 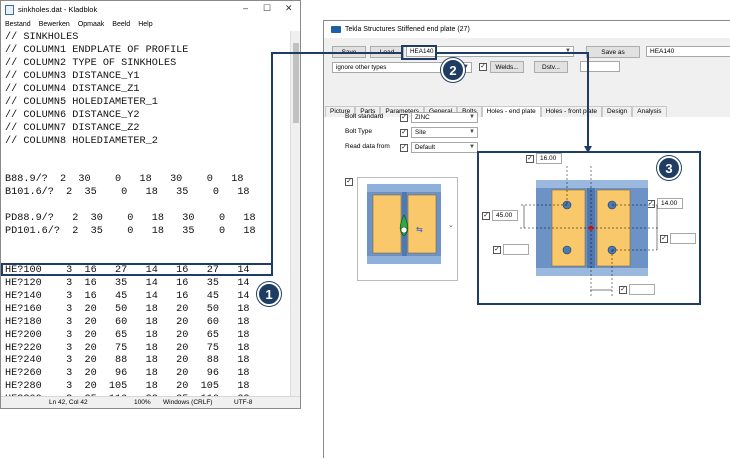 What do you see at coordinates (669, 168) in the screenshot?
I see `callout-badge-3: 3` at bounding box center [669, 168].